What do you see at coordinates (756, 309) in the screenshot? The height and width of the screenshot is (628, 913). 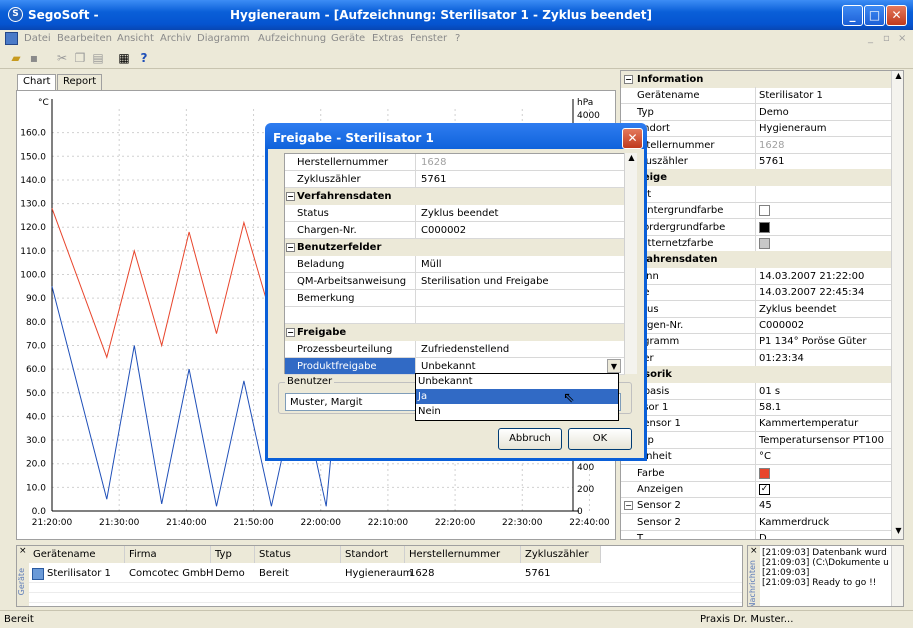 I see `info-row: atus Zyklus beendet` at bounding box center [756, 309].